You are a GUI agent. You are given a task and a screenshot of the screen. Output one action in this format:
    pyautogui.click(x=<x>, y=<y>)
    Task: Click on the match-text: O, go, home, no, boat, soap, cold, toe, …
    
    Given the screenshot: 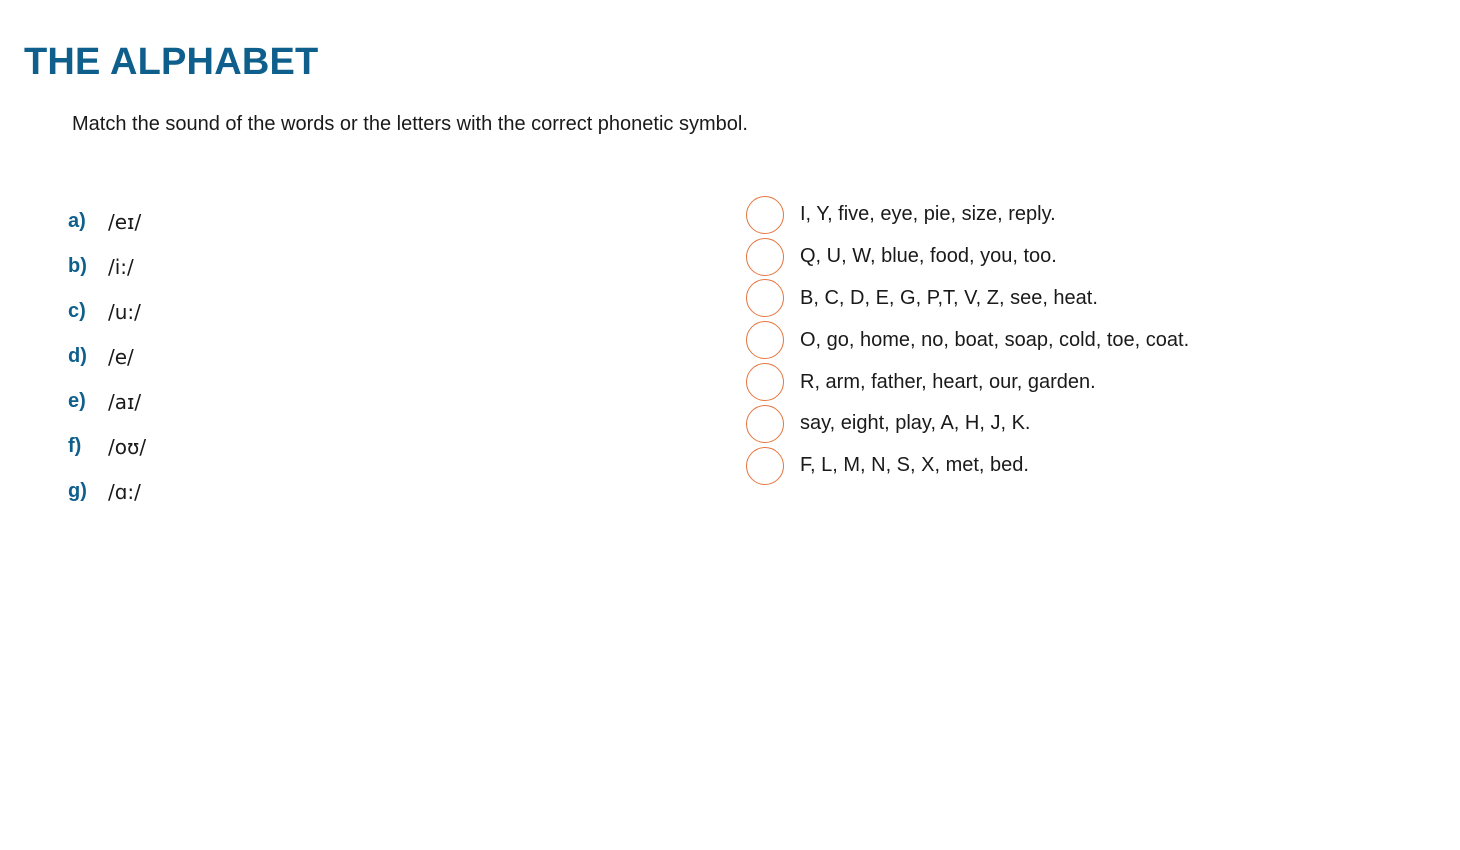 What is the action you would take?
    pyautogui.click(x=995, y=339)
    